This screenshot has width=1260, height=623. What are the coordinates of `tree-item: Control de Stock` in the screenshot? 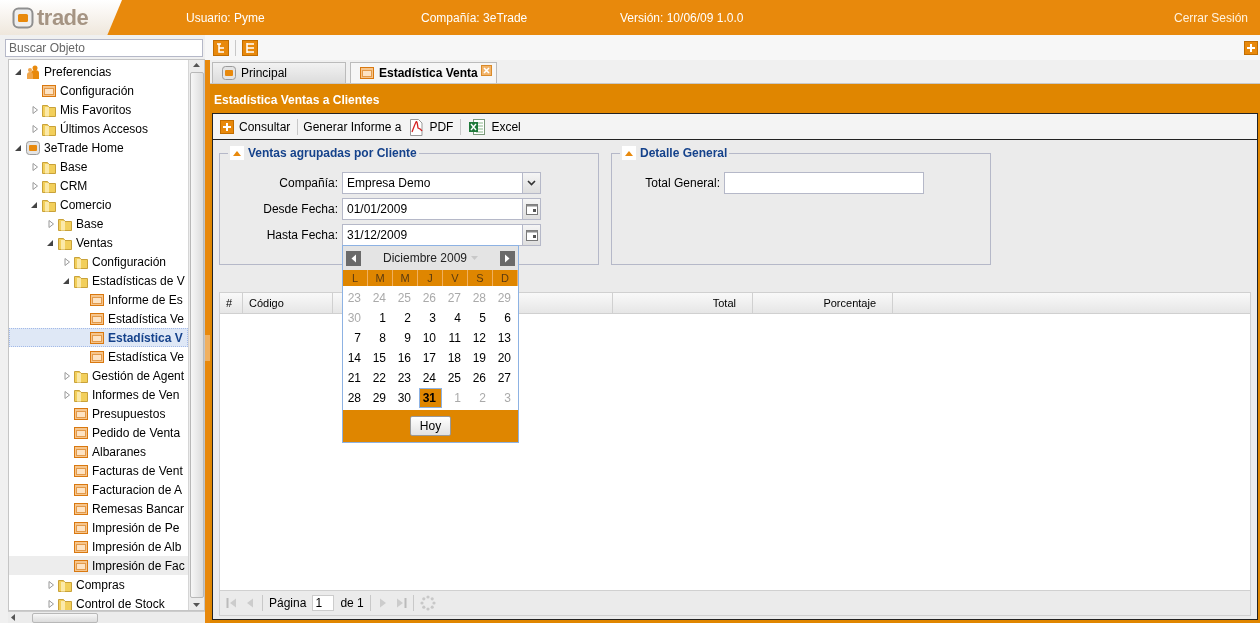 It's located at (98, 602).